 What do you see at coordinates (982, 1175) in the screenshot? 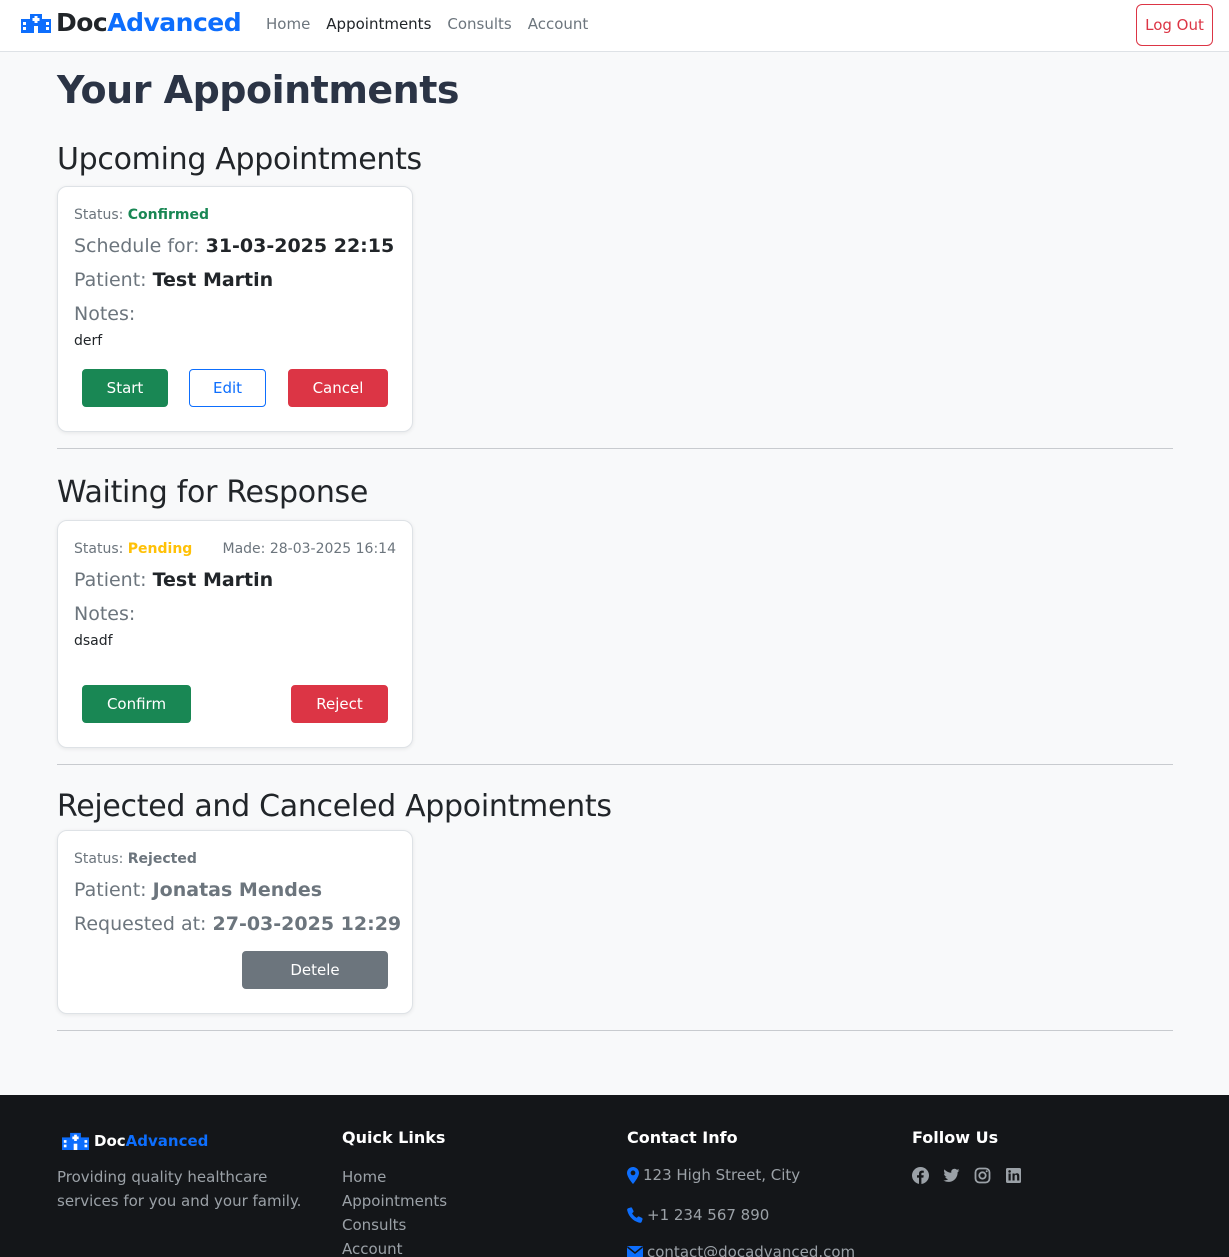
I see `instagram-icon` at bounding box center [982, 1175].